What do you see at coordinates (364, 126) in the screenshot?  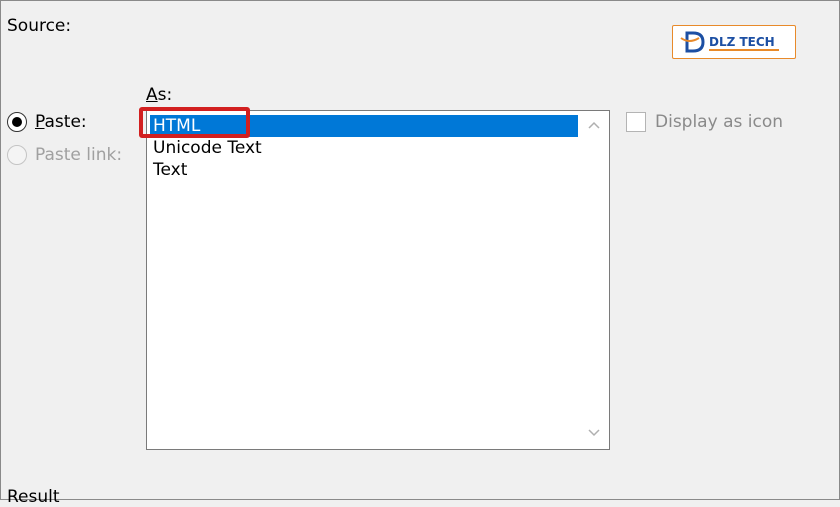 I see `format-item-html: HTML` at bounding box center [364, 126].